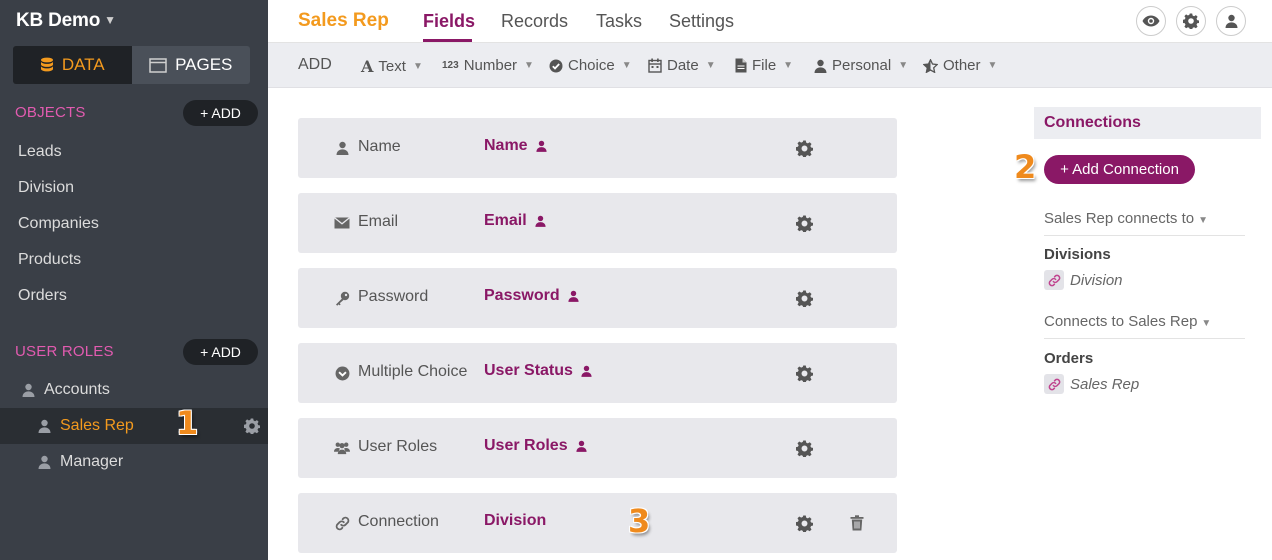 The image size is (1272, 560). I want to click on field-name: Password, so click(531, 296).